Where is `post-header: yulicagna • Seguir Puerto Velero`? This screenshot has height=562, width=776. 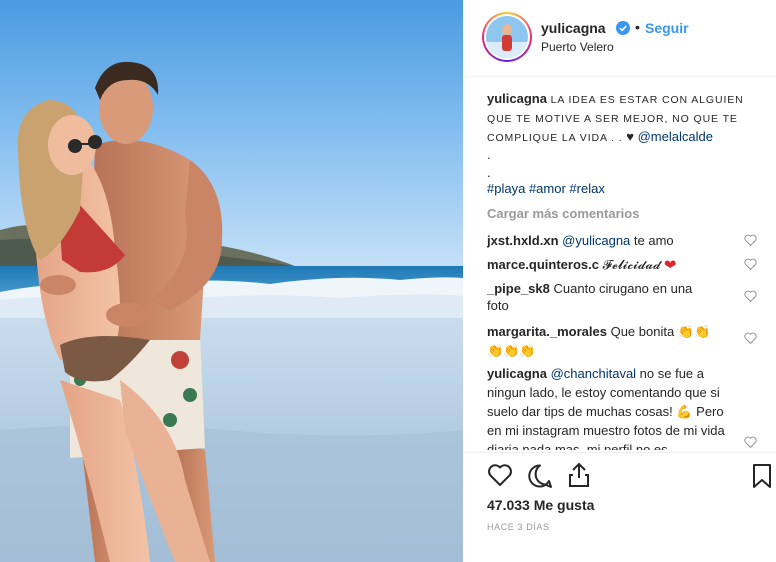 post-header: yulicagna • Seguir Puerto Velero is located at coordinates (619, 38).